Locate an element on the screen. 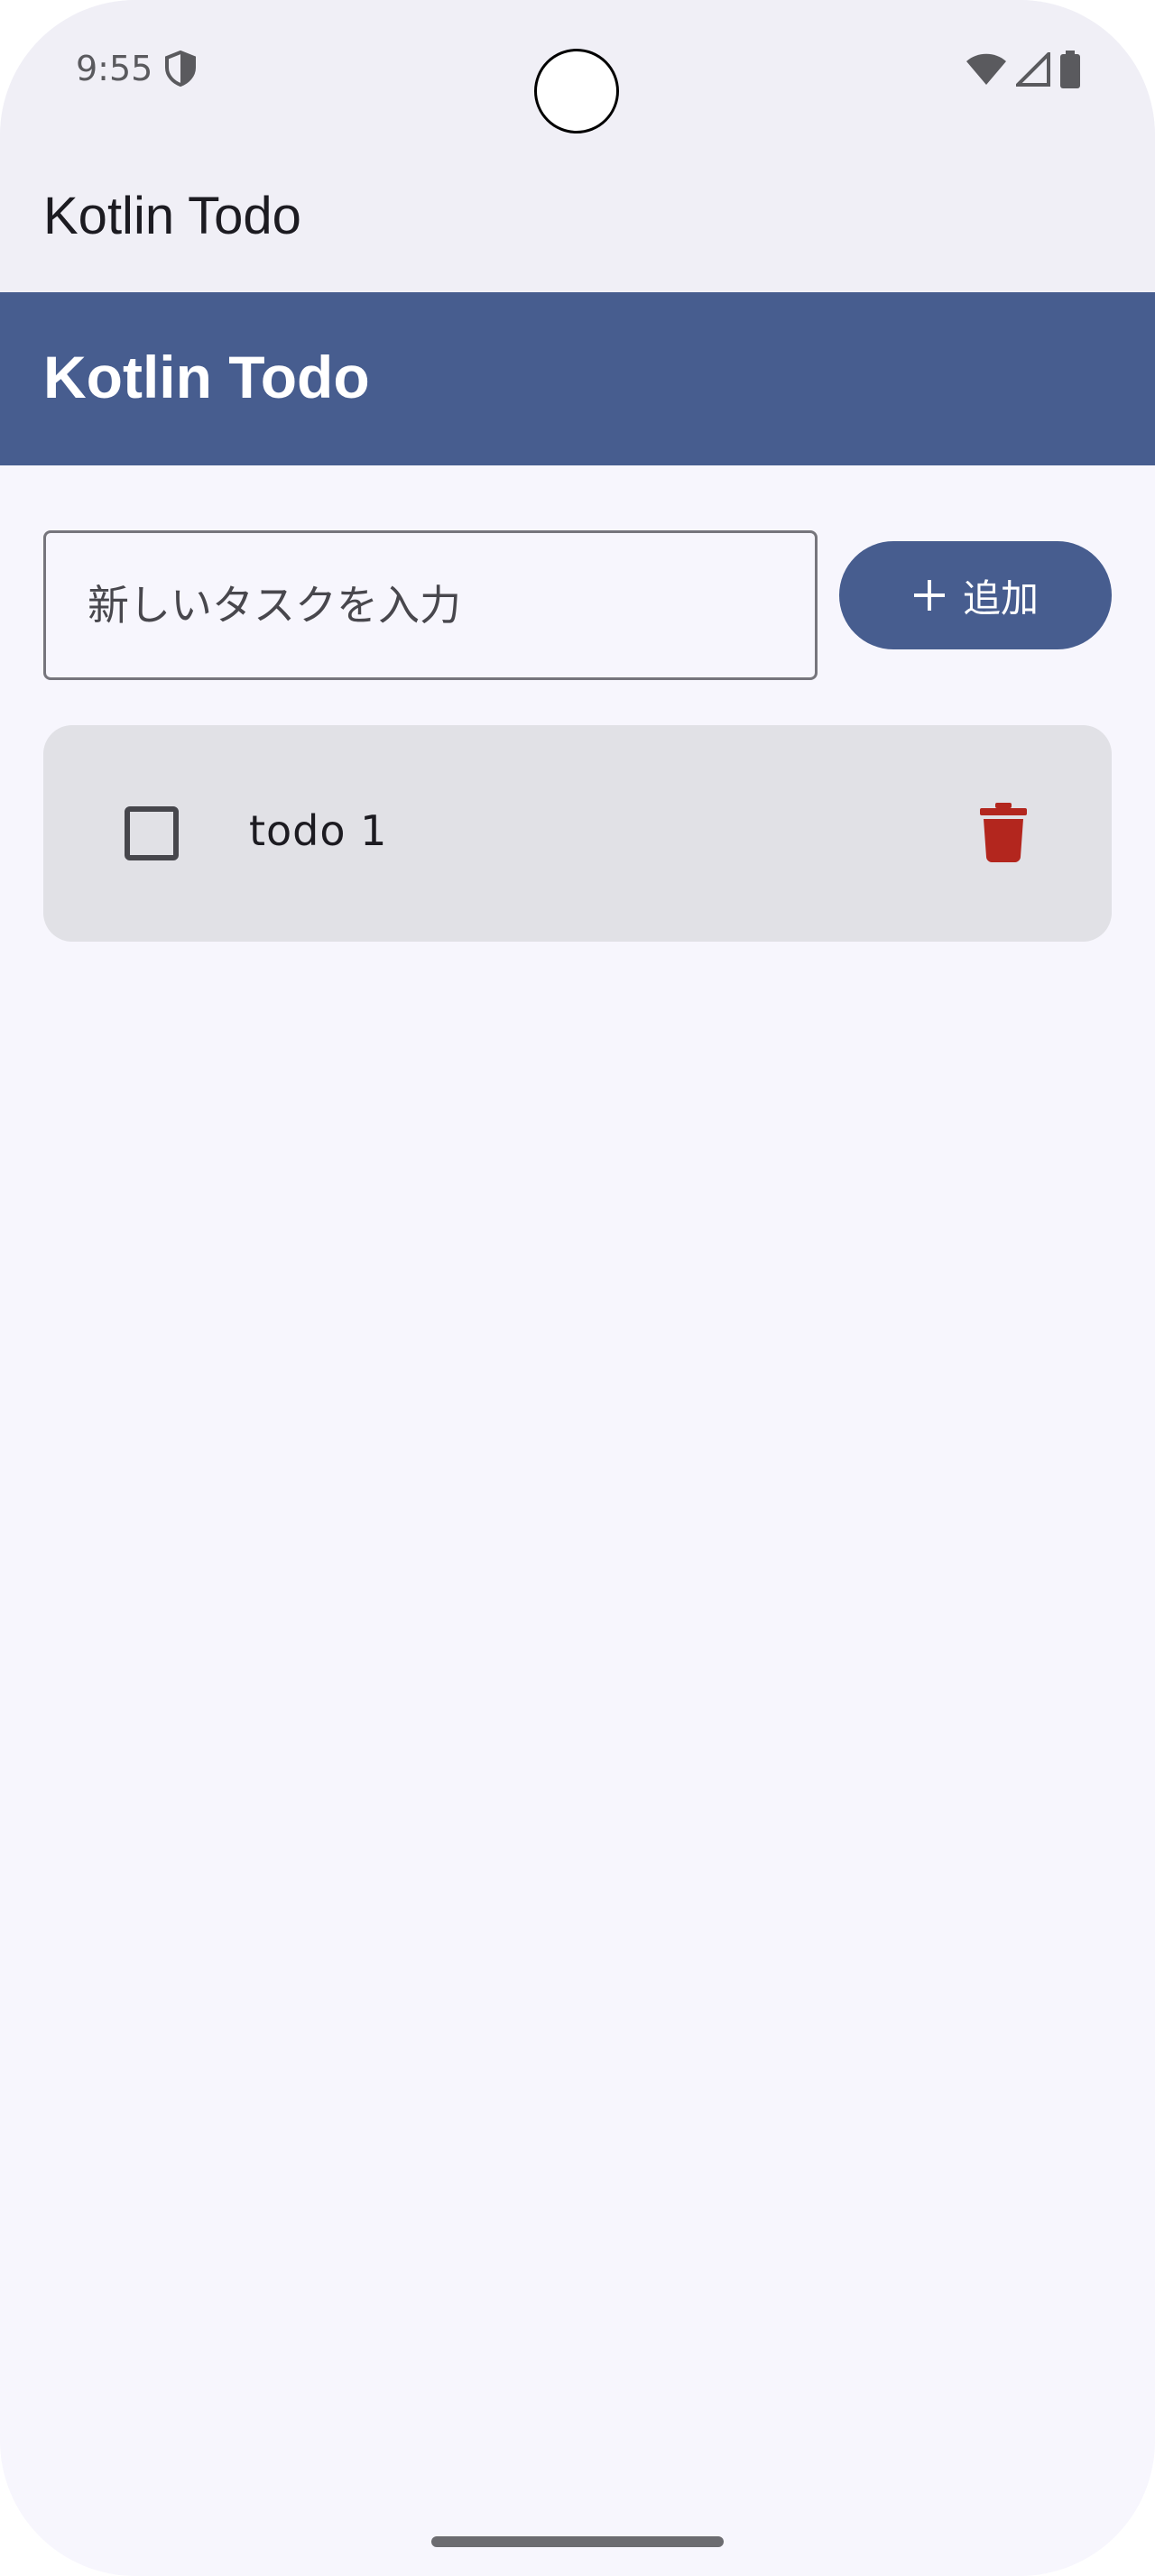  new-task-input is located at coordinates (430, 605).